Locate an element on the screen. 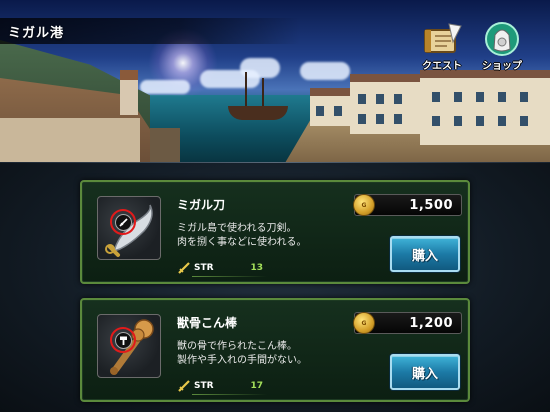 This screenshot has width=550, height=412. hammer-icon is located at coordinates (123, 340).